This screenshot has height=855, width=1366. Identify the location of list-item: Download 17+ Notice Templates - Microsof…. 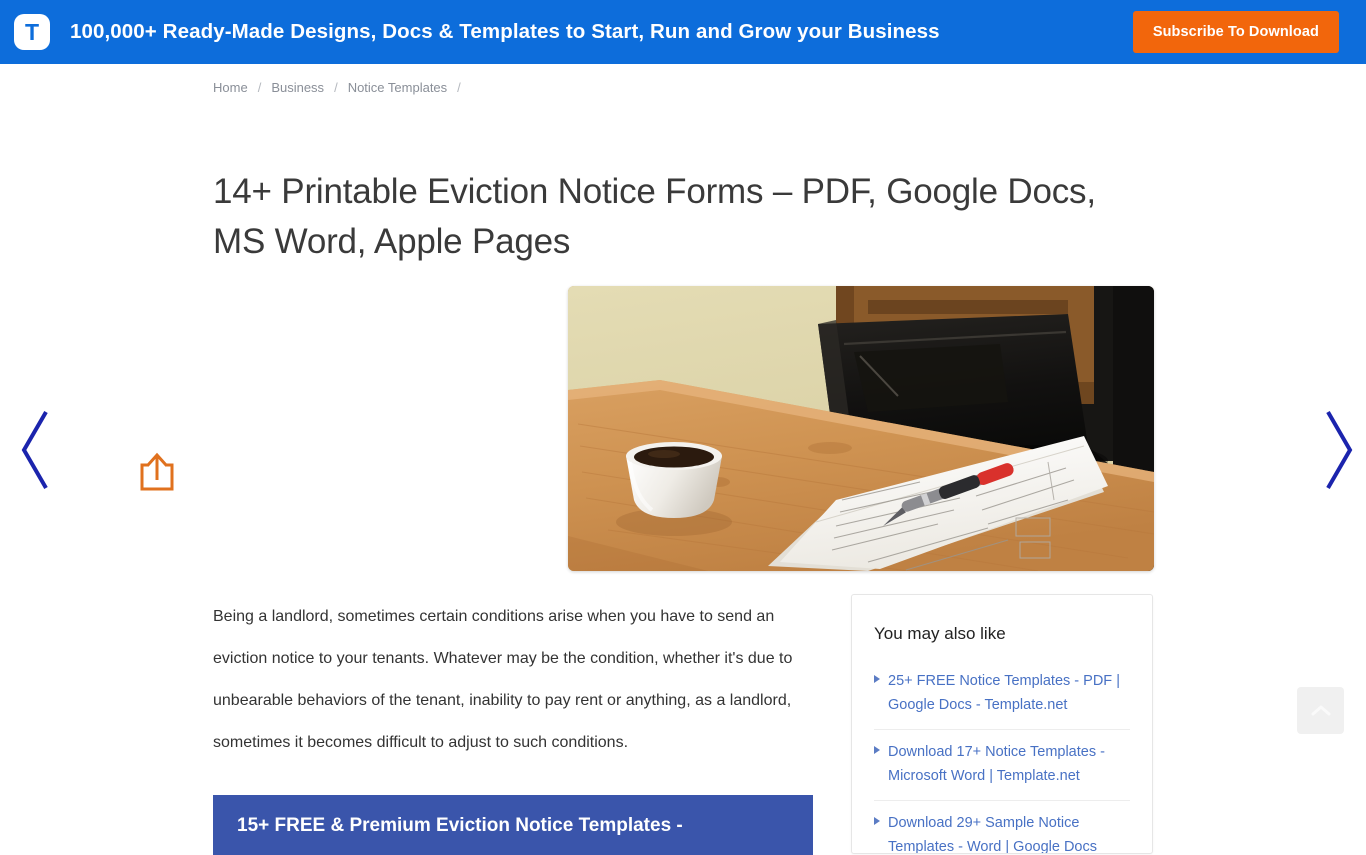
(1002, 765).